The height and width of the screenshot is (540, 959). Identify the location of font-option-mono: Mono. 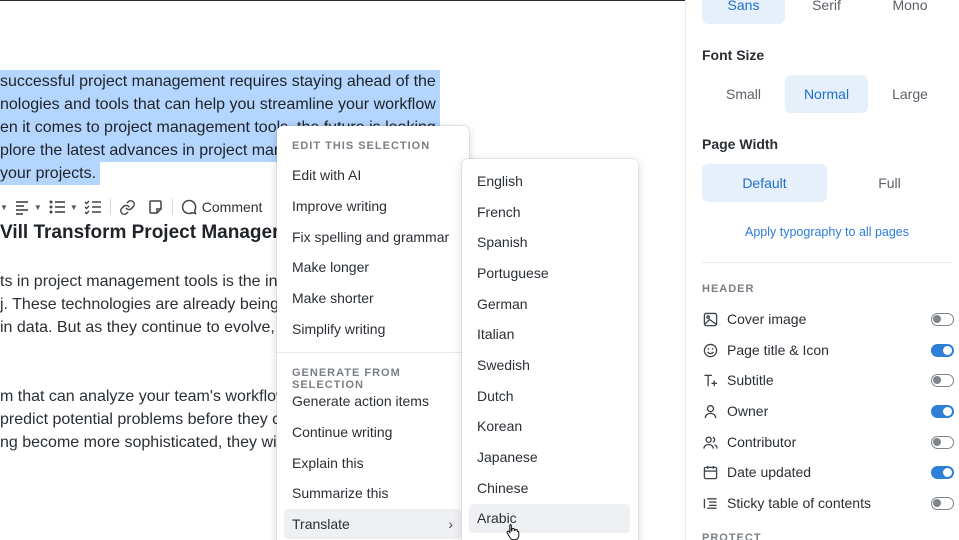
(910, 12).